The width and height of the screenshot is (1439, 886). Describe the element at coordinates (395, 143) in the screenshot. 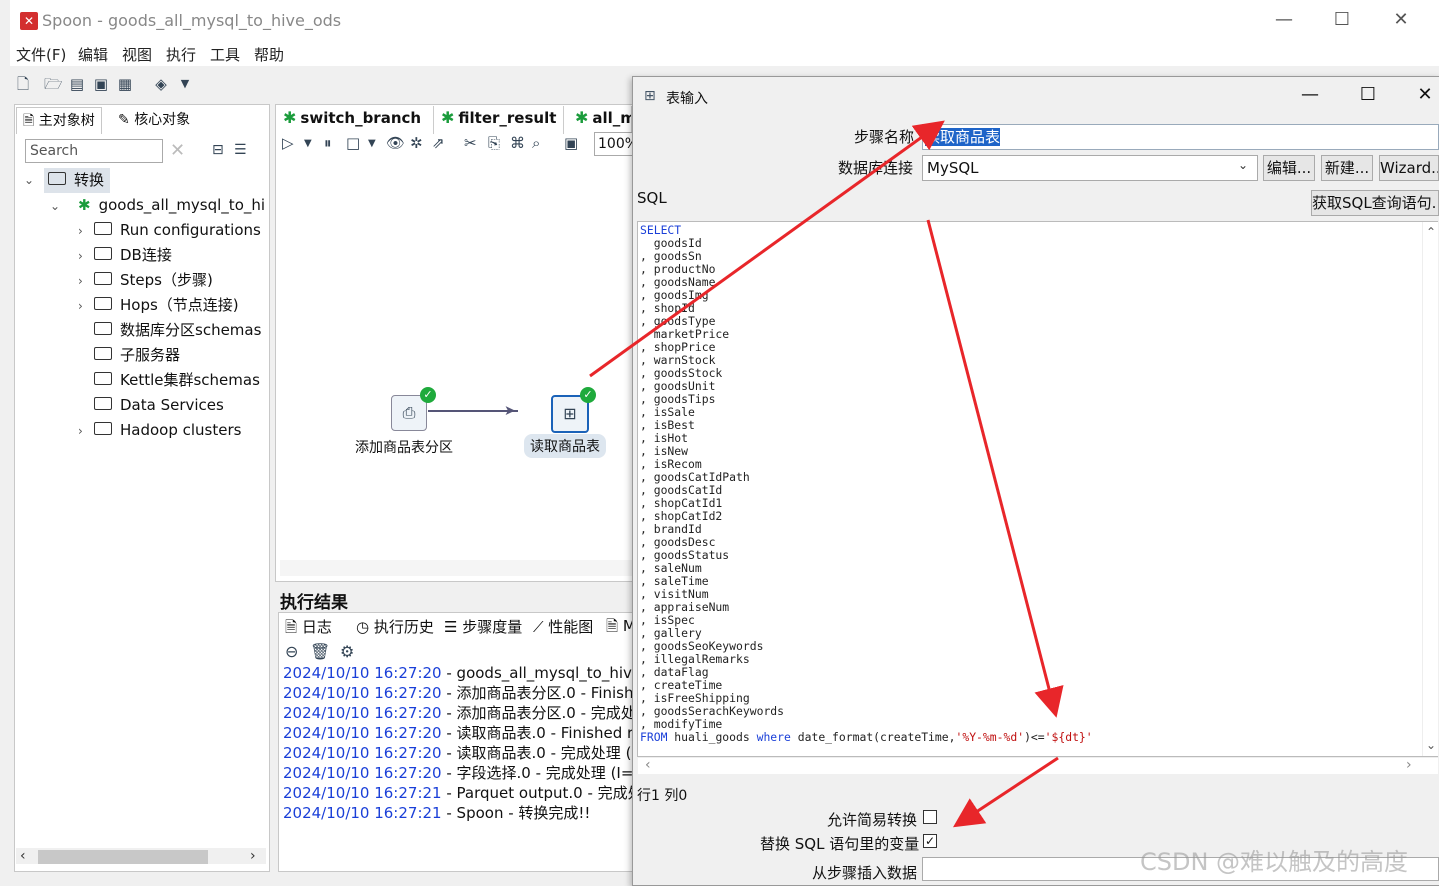

I see `preview-icon: 👁` at that location.